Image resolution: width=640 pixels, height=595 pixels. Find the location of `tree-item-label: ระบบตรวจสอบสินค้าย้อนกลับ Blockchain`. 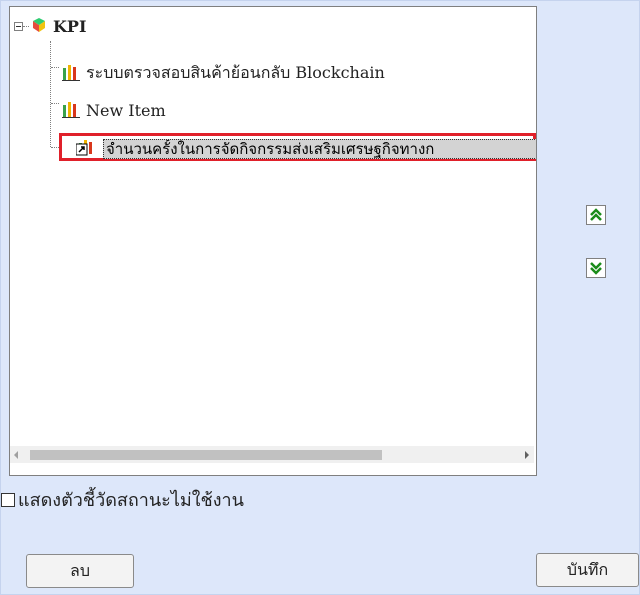

tree-item-label: ระบบตรวจสอบสินค้าย้อนกลับ Blockchain is located at coordinates (235, 72).